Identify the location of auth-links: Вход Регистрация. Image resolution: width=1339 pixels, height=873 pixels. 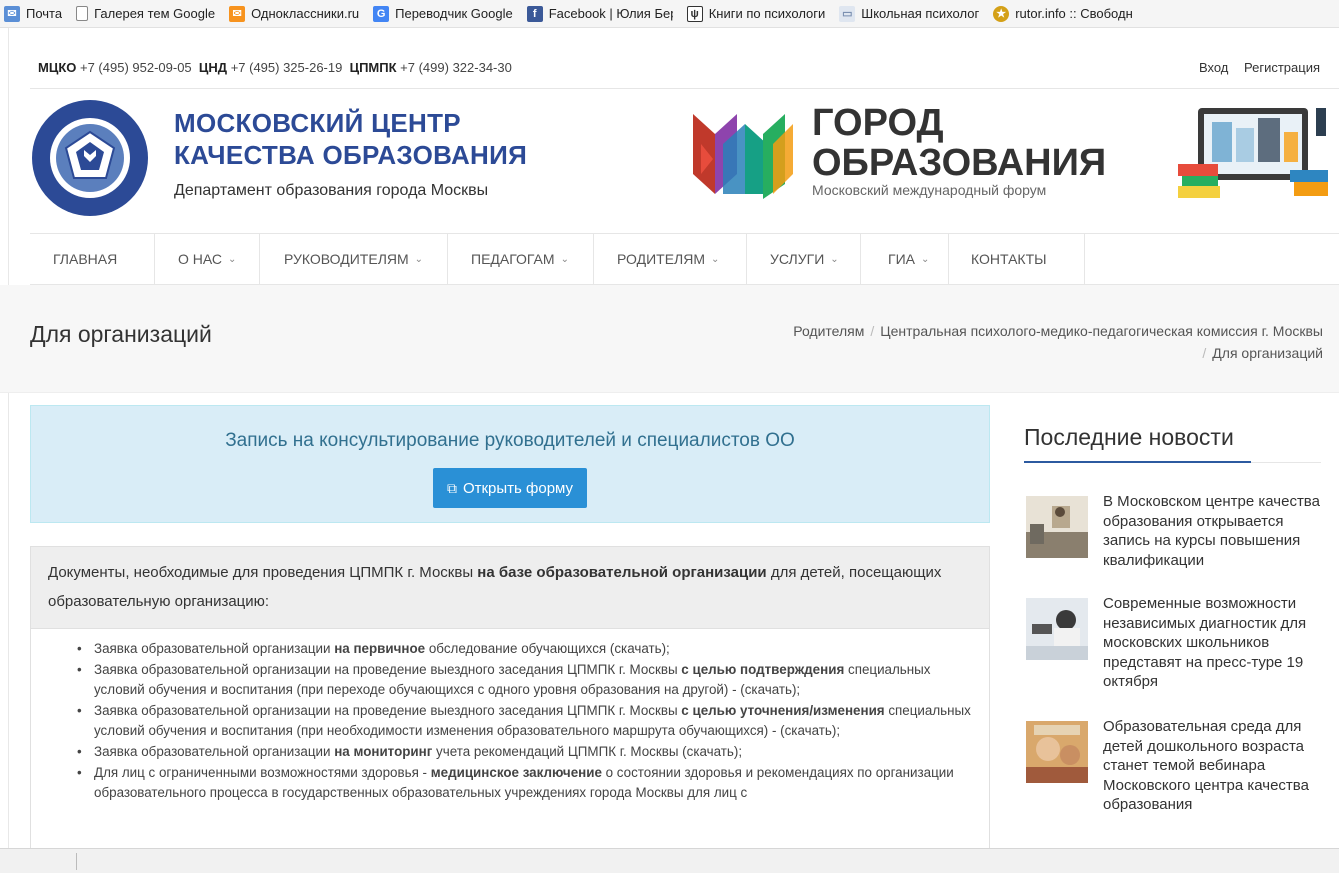
(1253, 67).